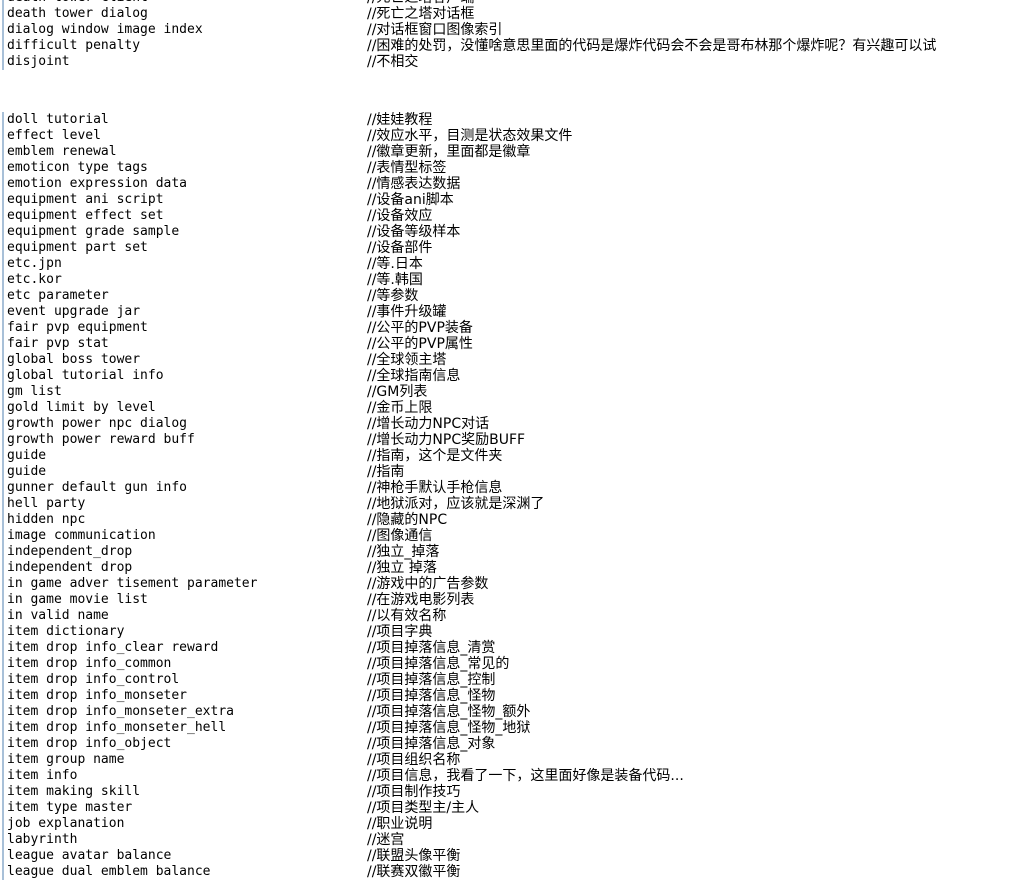  I want to click on code-line-name: doll tutorial, so click(58, 119).